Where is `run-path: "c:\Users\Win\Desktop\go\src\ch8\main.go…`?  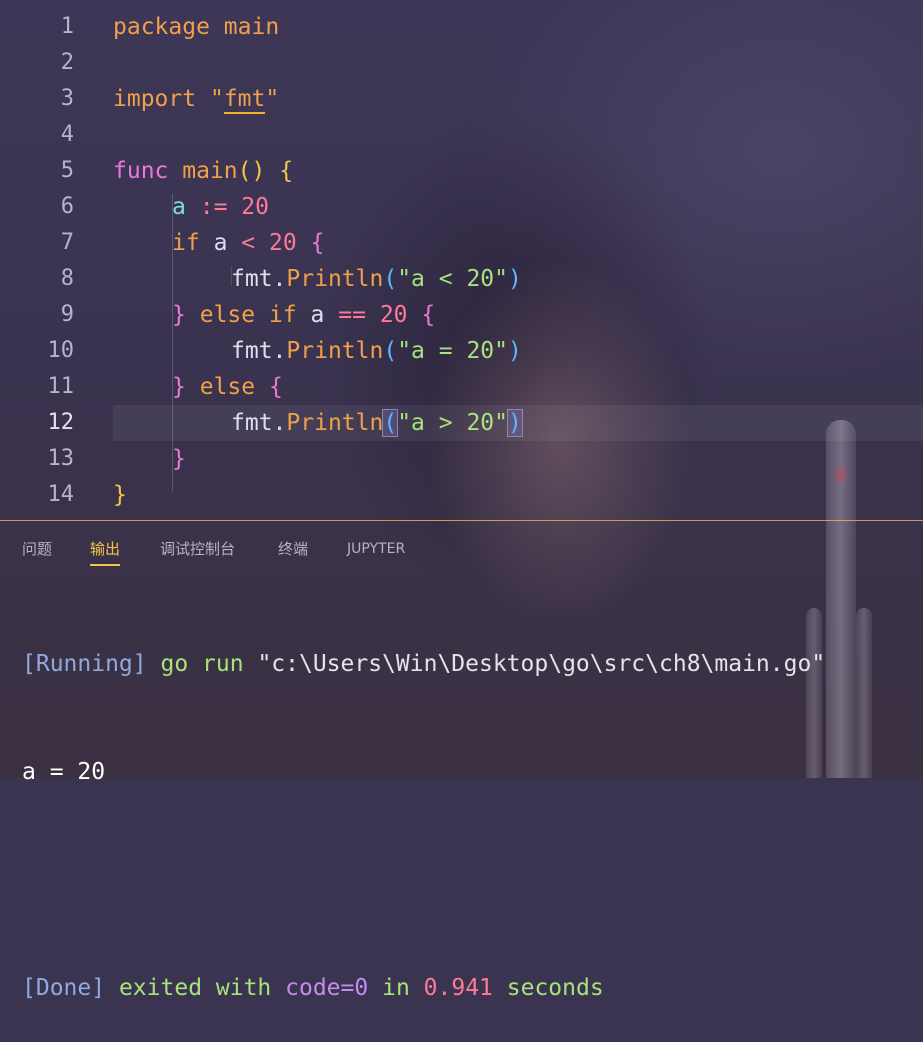
run-path: "c:\Users\Win\Desktop\go\src\ch8\main.go… is located at coordinates (541, 664).